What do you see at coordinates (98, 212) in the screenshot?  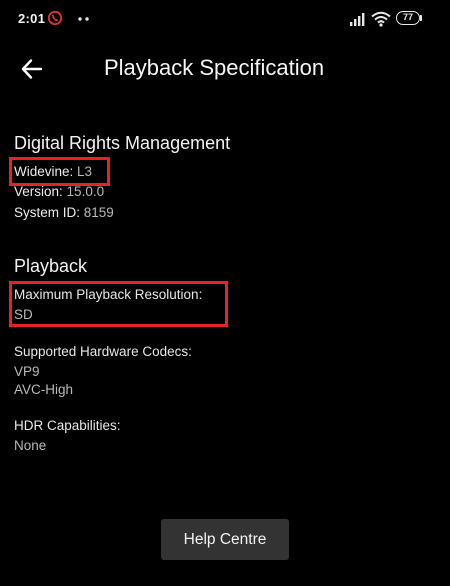 I see `system-id-value: 8159` at bounding box center [98, 212].